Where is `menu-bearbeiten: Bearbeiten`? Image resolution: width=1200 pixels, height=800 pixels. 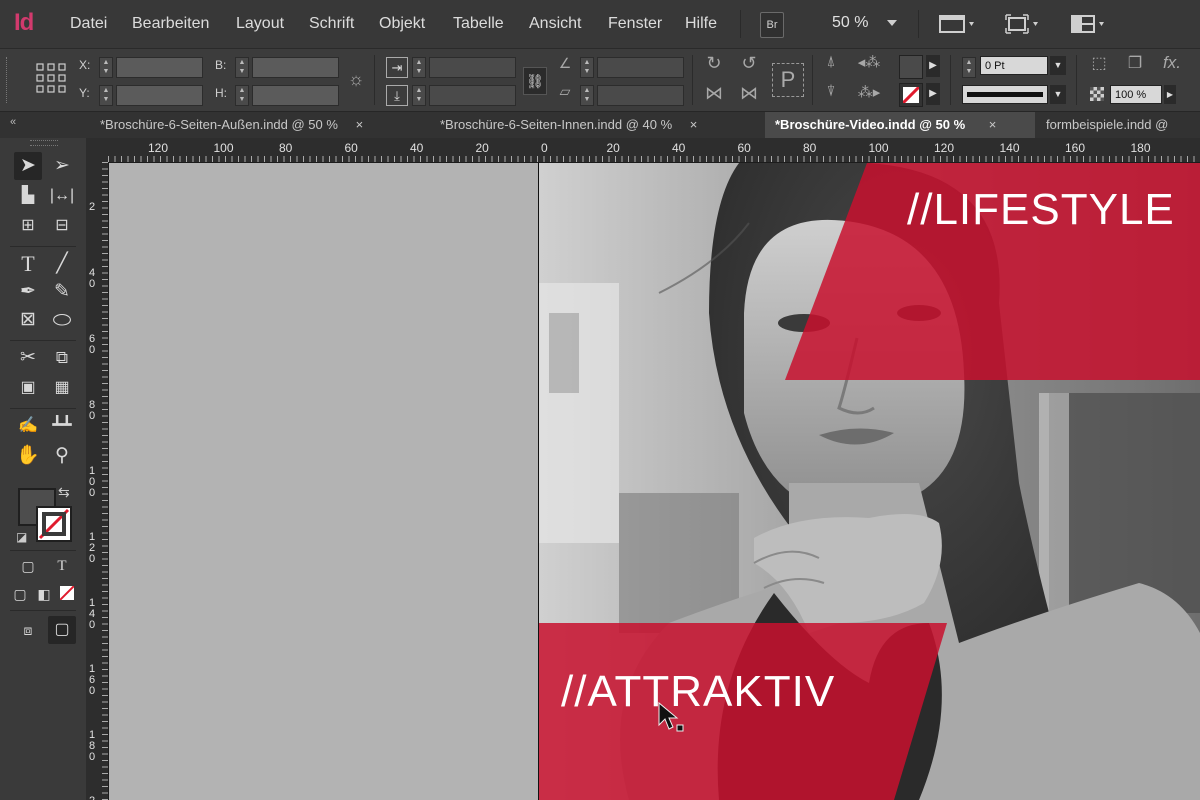 menu-bearbeiten: Bearbeiten is located at coordinates (170, 24).